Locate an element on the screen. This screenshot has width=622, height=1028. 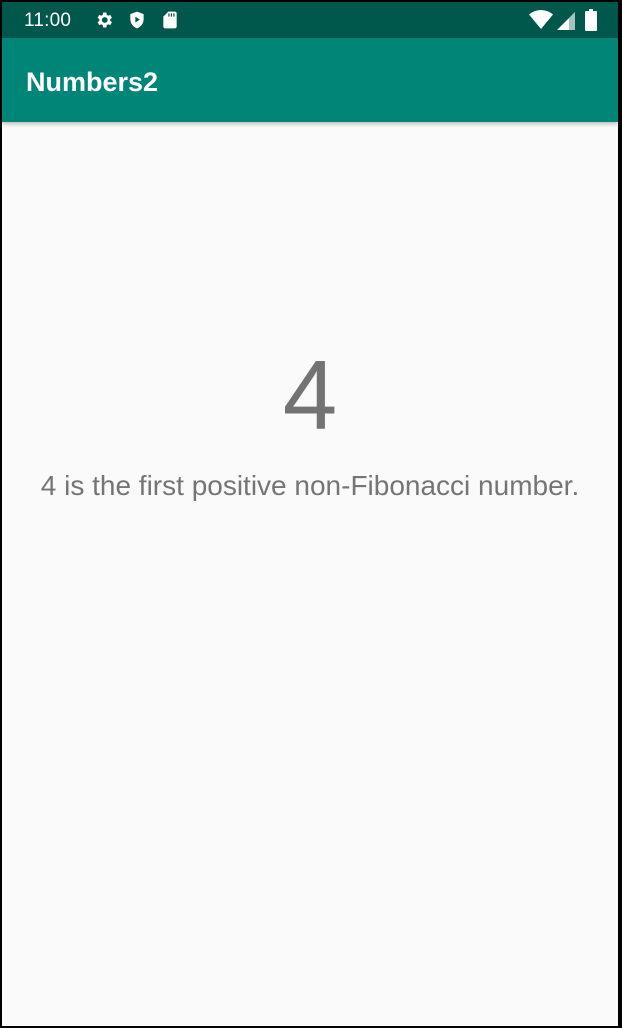
settings-icon is located at coordinates (104, 20).